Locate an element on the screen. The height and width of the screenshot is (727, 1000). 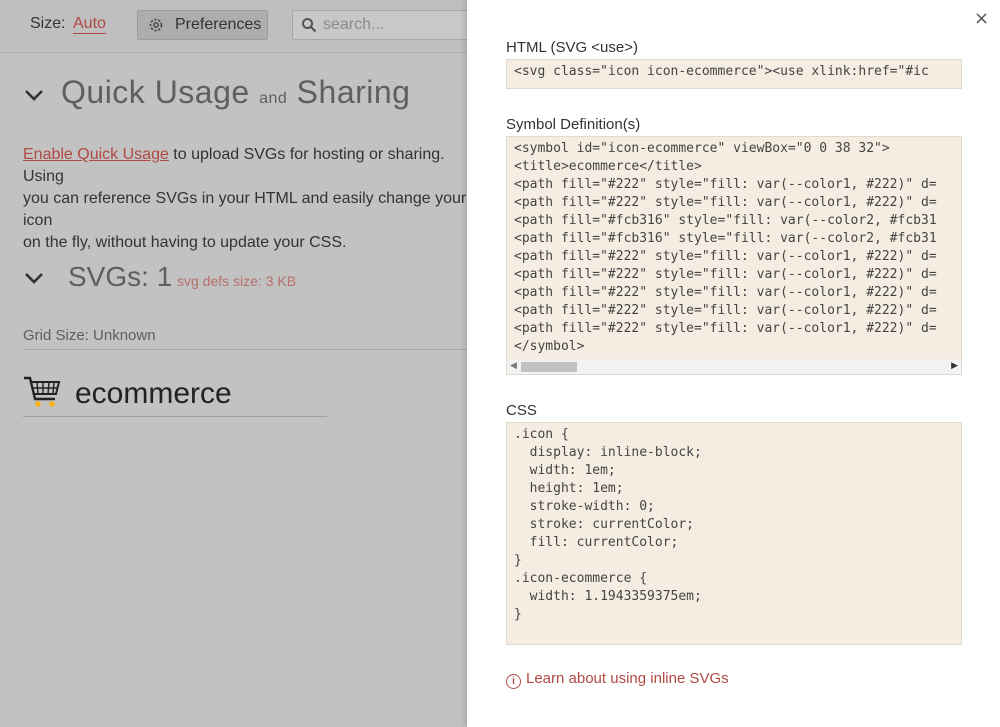
code-line: width: 1.1943359375em; is located at coordinates (608, 596).